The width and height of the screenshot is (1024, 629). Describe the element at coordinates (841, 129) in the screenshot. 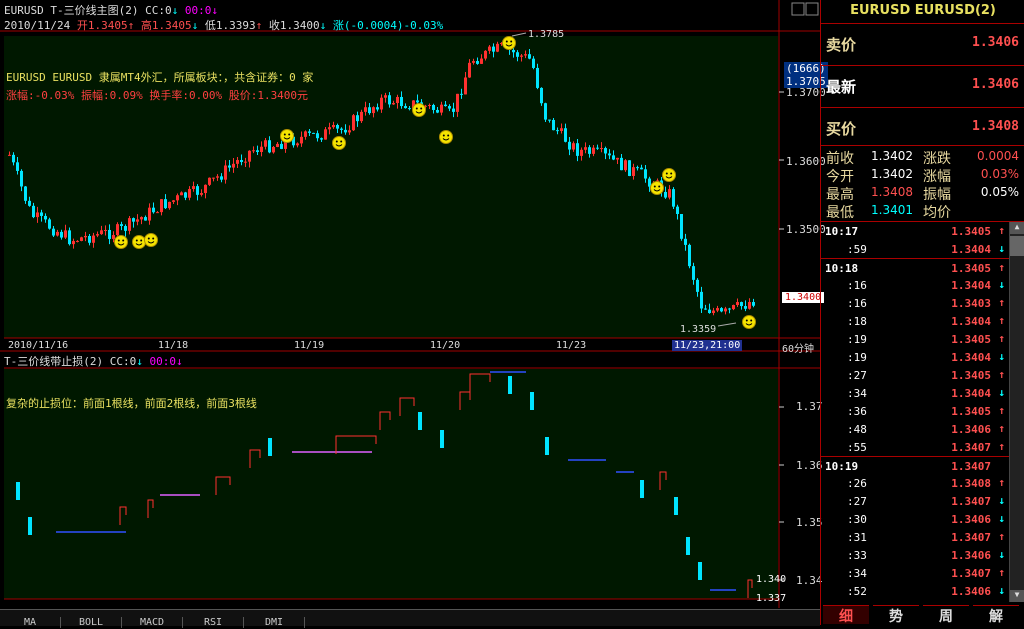

I see `buy-price-label: 买价` at that location.